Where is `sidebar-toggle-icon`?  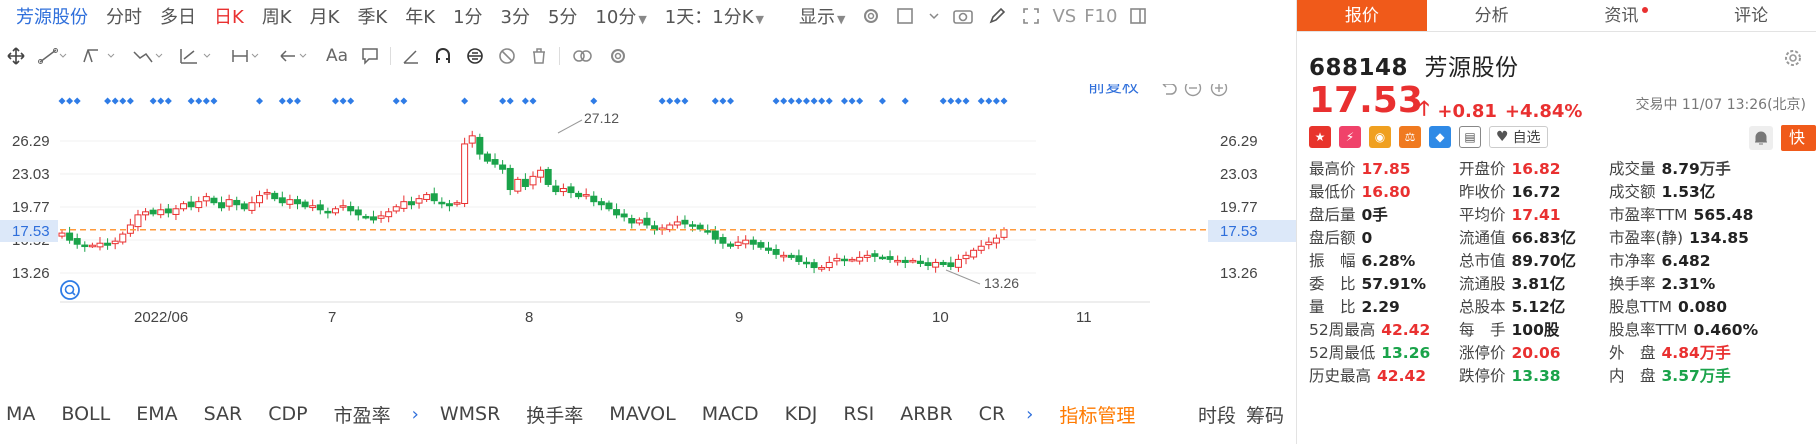
sidebar-toggle-icon is located at coordinates (1138, 16).